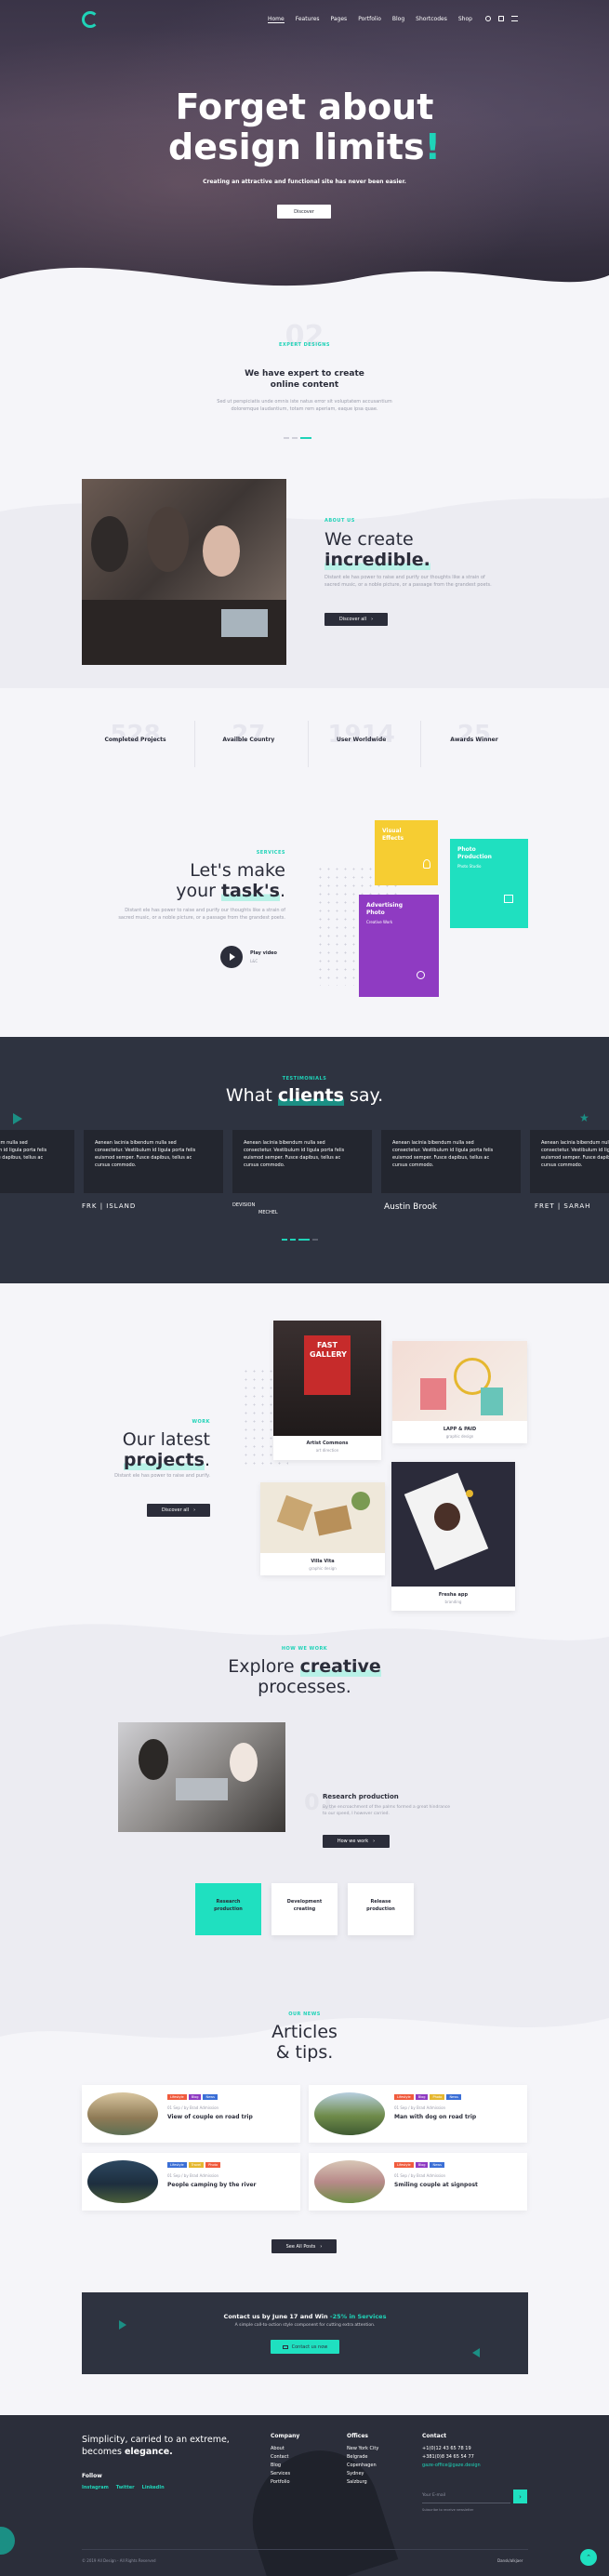  Describe the element at coordinates (451, 2466) in the screenshot. I see `footer-email: gaze-office@gaze.design` at that location.